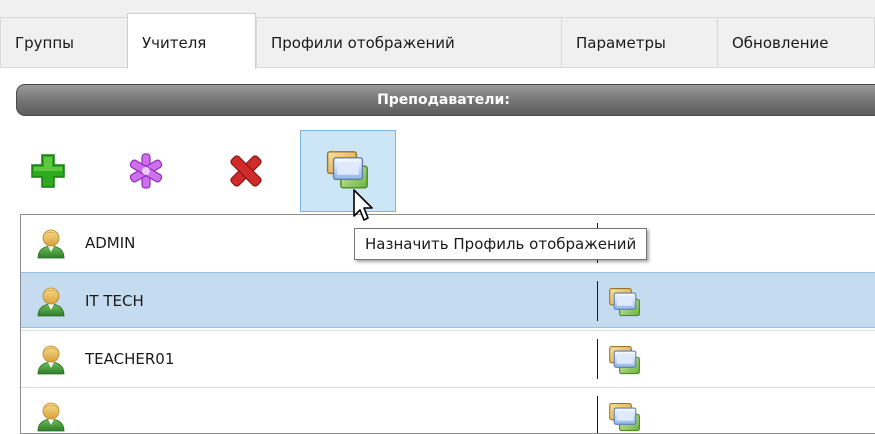  I want to click on tooltip-text: Назначить Профиль отображений, so click(501, 244).